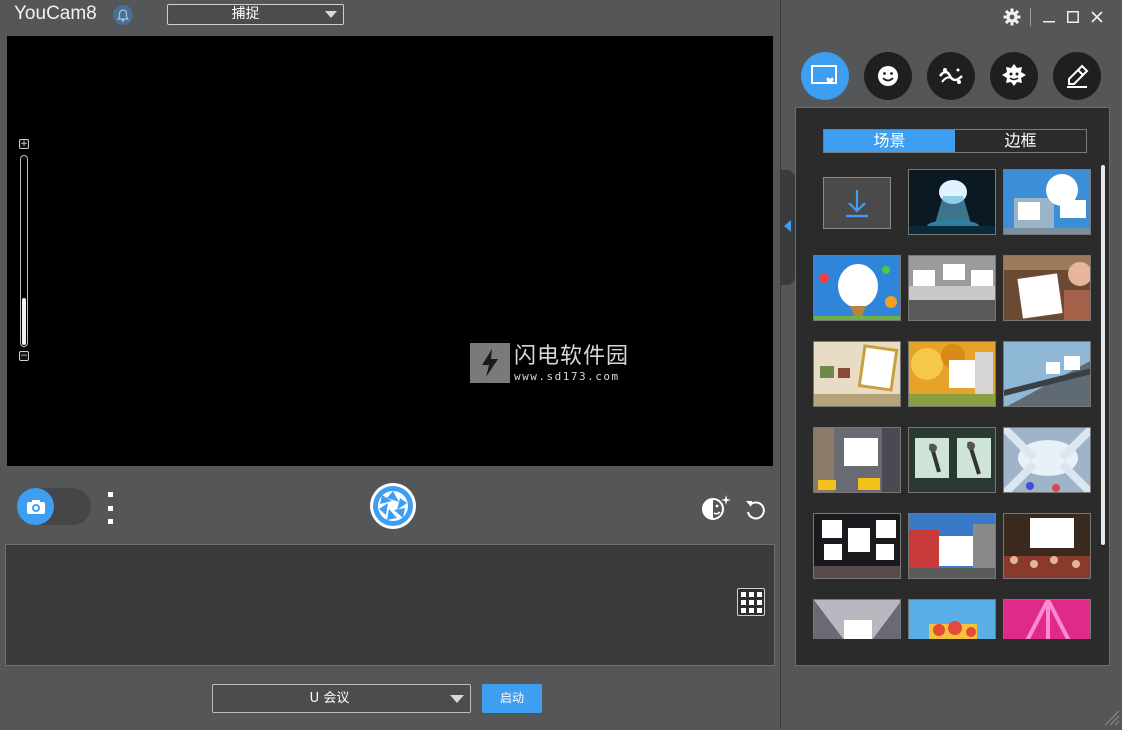  I want to click on face-beautify-icon, so click(716, 508).